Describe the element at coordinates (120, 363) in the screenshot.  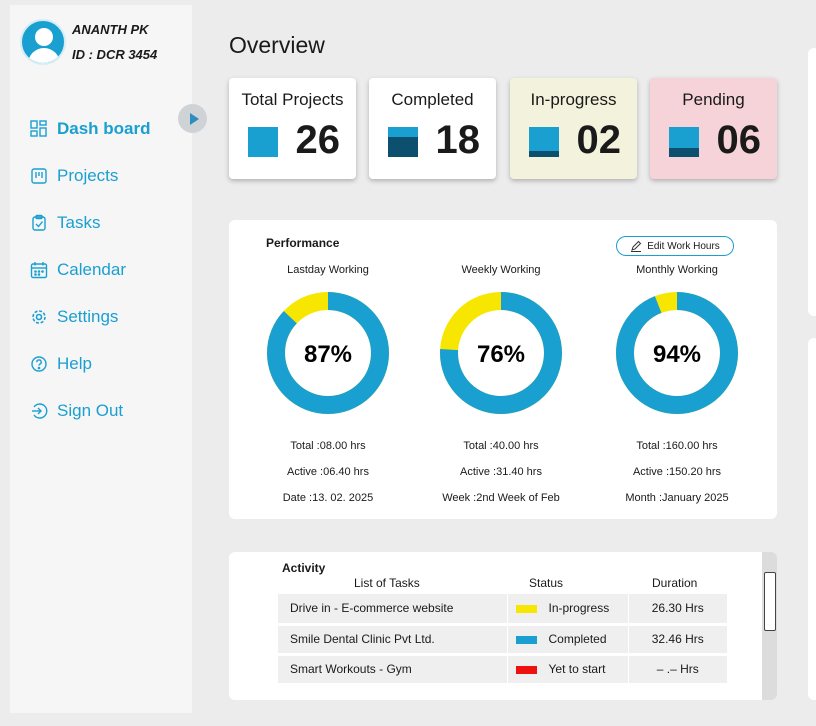
I see `sidebar-item-help: Help` at that location.